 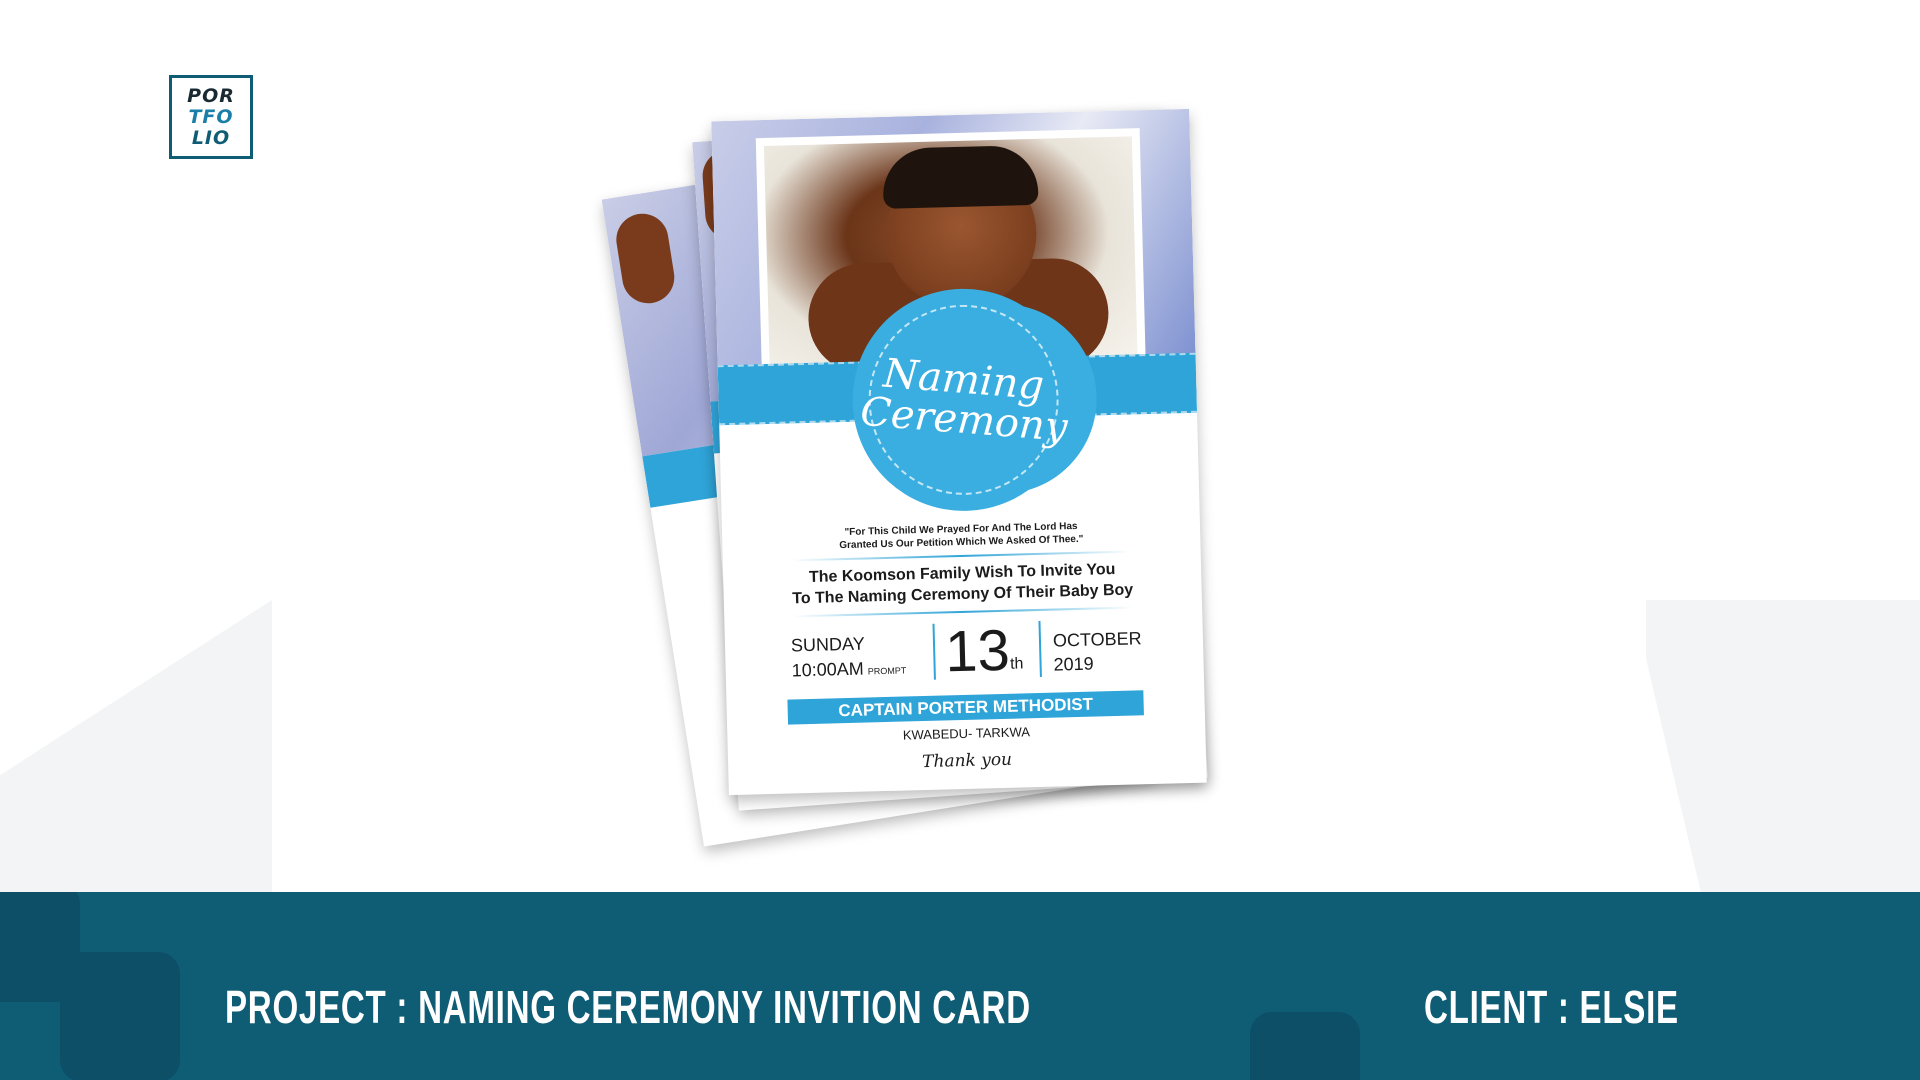 I want to click on date-row: SUNDAY 10:00AM PROMPT 13th OCTOBER 2019, so click(x=964, y=654).